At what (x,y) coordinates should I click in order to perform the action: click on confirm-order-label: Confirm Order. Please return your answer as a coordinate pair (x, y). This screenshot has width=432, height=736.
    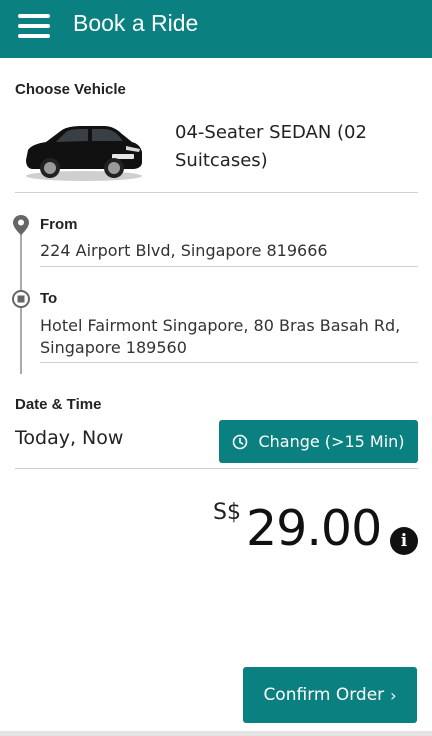
    Looking at the image, I should click on (324, 695).